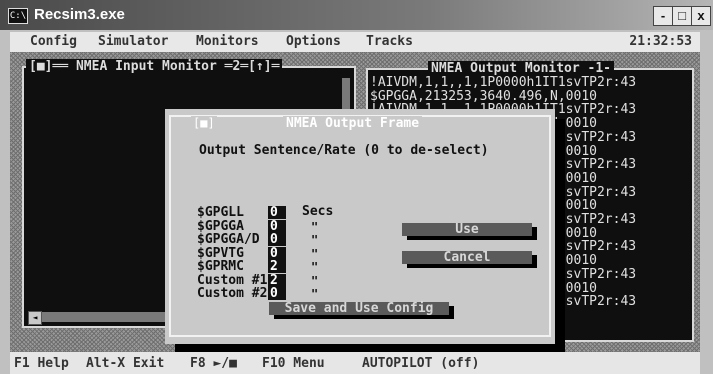  What do you see at coordinates (467, 229) in the screenshot?
I see `use-button: Use` at bounding box center [467, 229].